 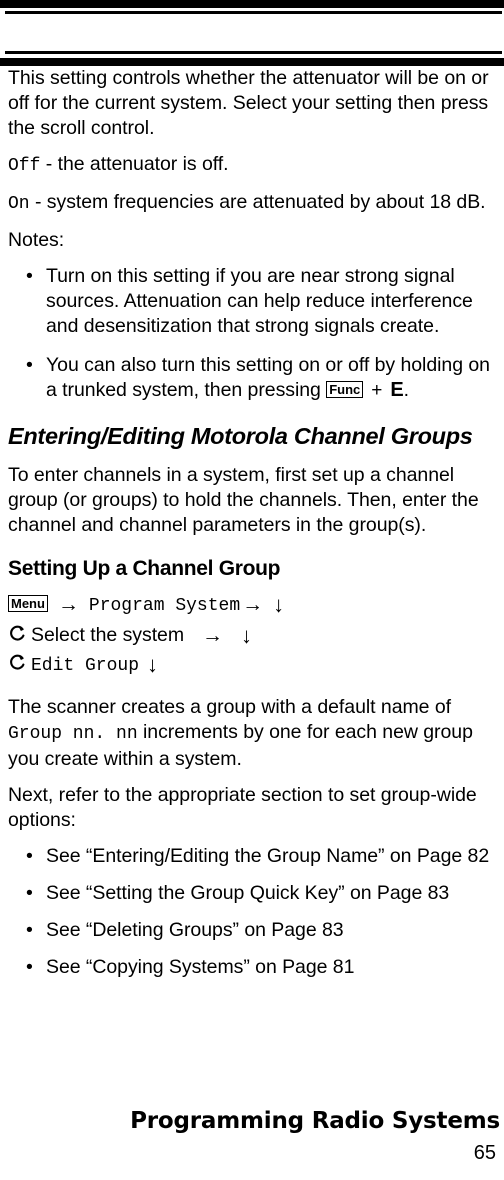 What do you see at coordinates (252, 165) in the screenshot?
I see `option-off-line: Off - the attenuator is off.` at bounding box center [252, 165].